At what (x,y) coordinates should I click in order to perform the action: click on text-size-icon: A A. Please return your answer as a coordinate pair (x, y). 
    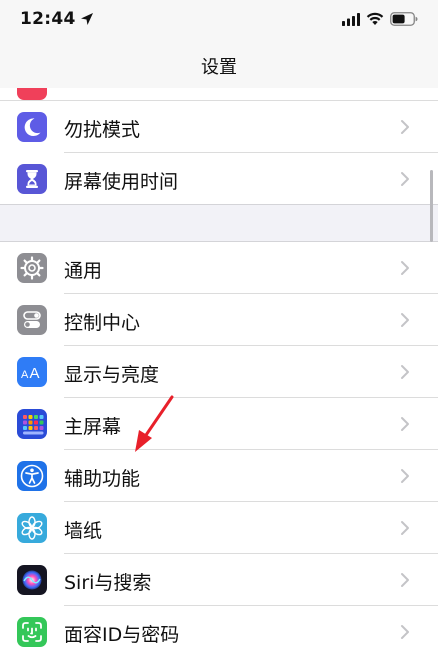
    Looking at the image, I should click on (32, 372).